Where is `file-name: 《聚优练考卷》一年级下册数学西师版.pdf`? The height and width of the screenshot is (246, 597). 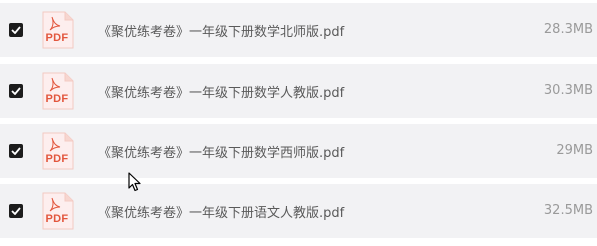
file-name: 《聚优练考卷》一年级下册数学西师版.pdf is located at coordinates (221, 153).